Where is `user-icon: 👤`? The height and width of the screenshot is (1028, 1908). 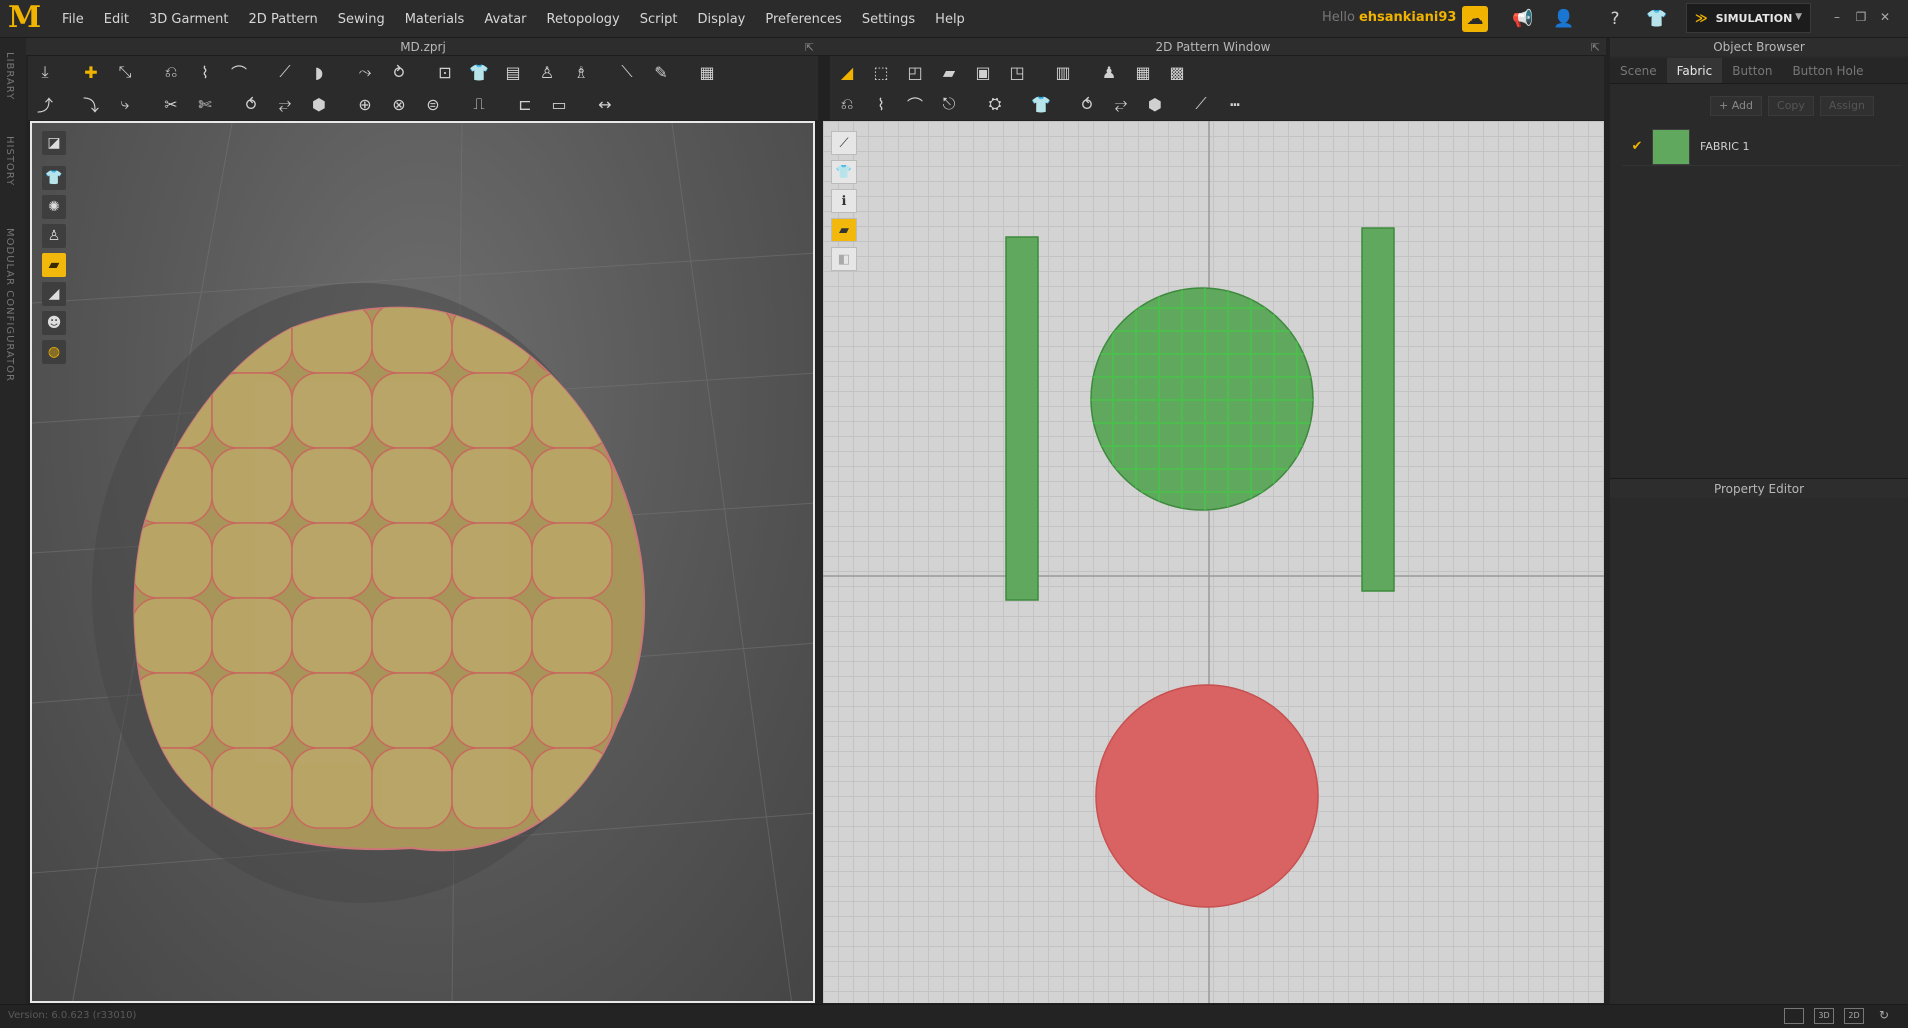 user-icon: 👤 is located at coordinates (1564, 19).